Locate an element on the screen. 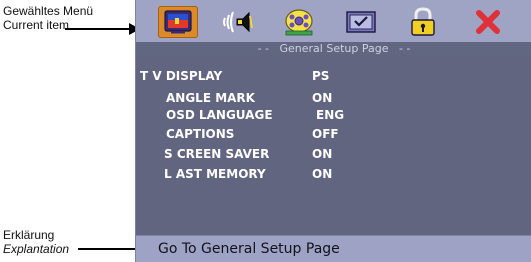 This screenshot has width=531, height=262. preferences-checkbox-icon is located at coordinates (361, 22).